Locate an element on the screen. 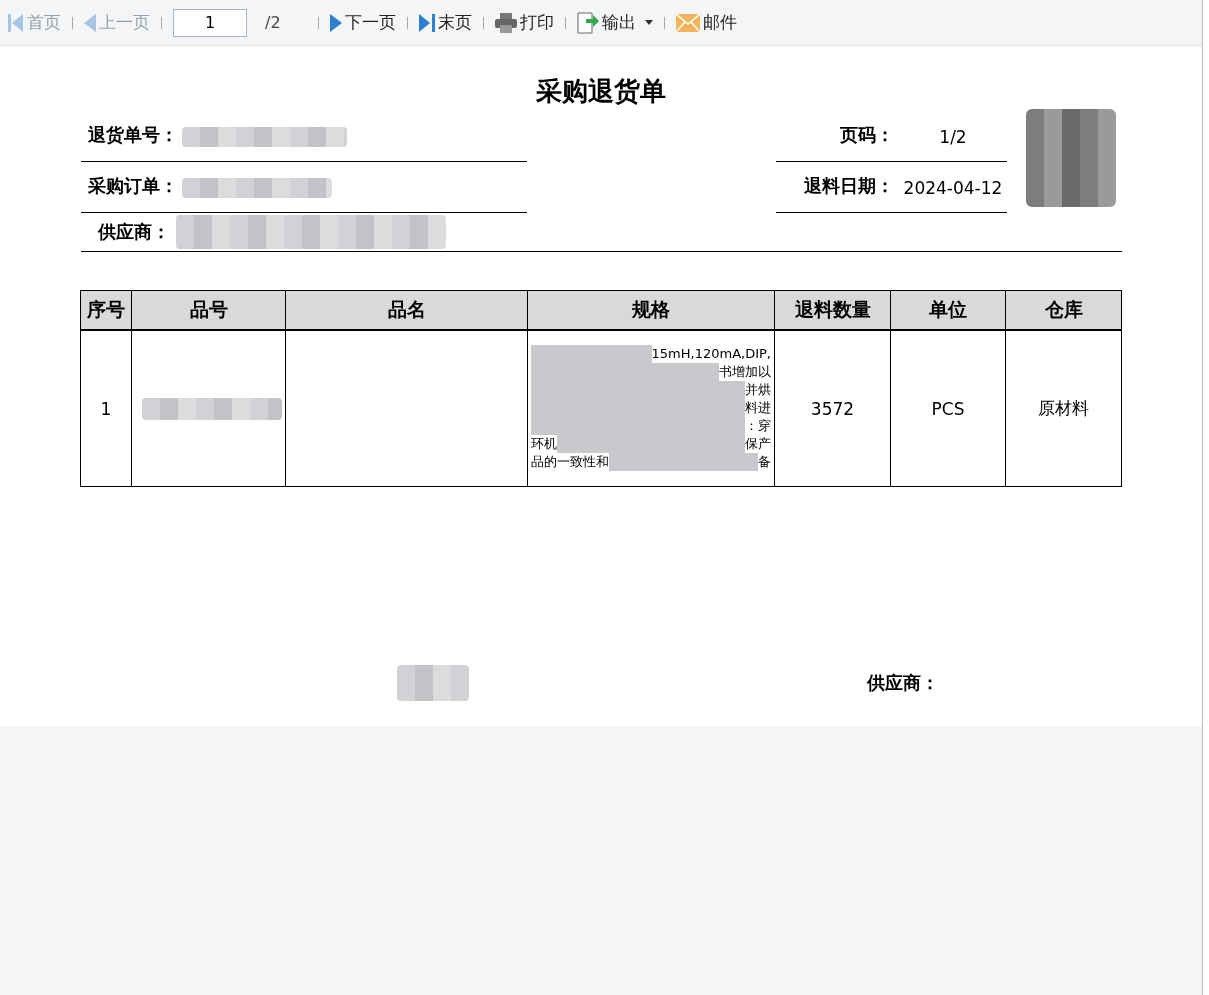 The image size is (1209, 995). field-label: 退货单号： is located at coordinates (132, 135).